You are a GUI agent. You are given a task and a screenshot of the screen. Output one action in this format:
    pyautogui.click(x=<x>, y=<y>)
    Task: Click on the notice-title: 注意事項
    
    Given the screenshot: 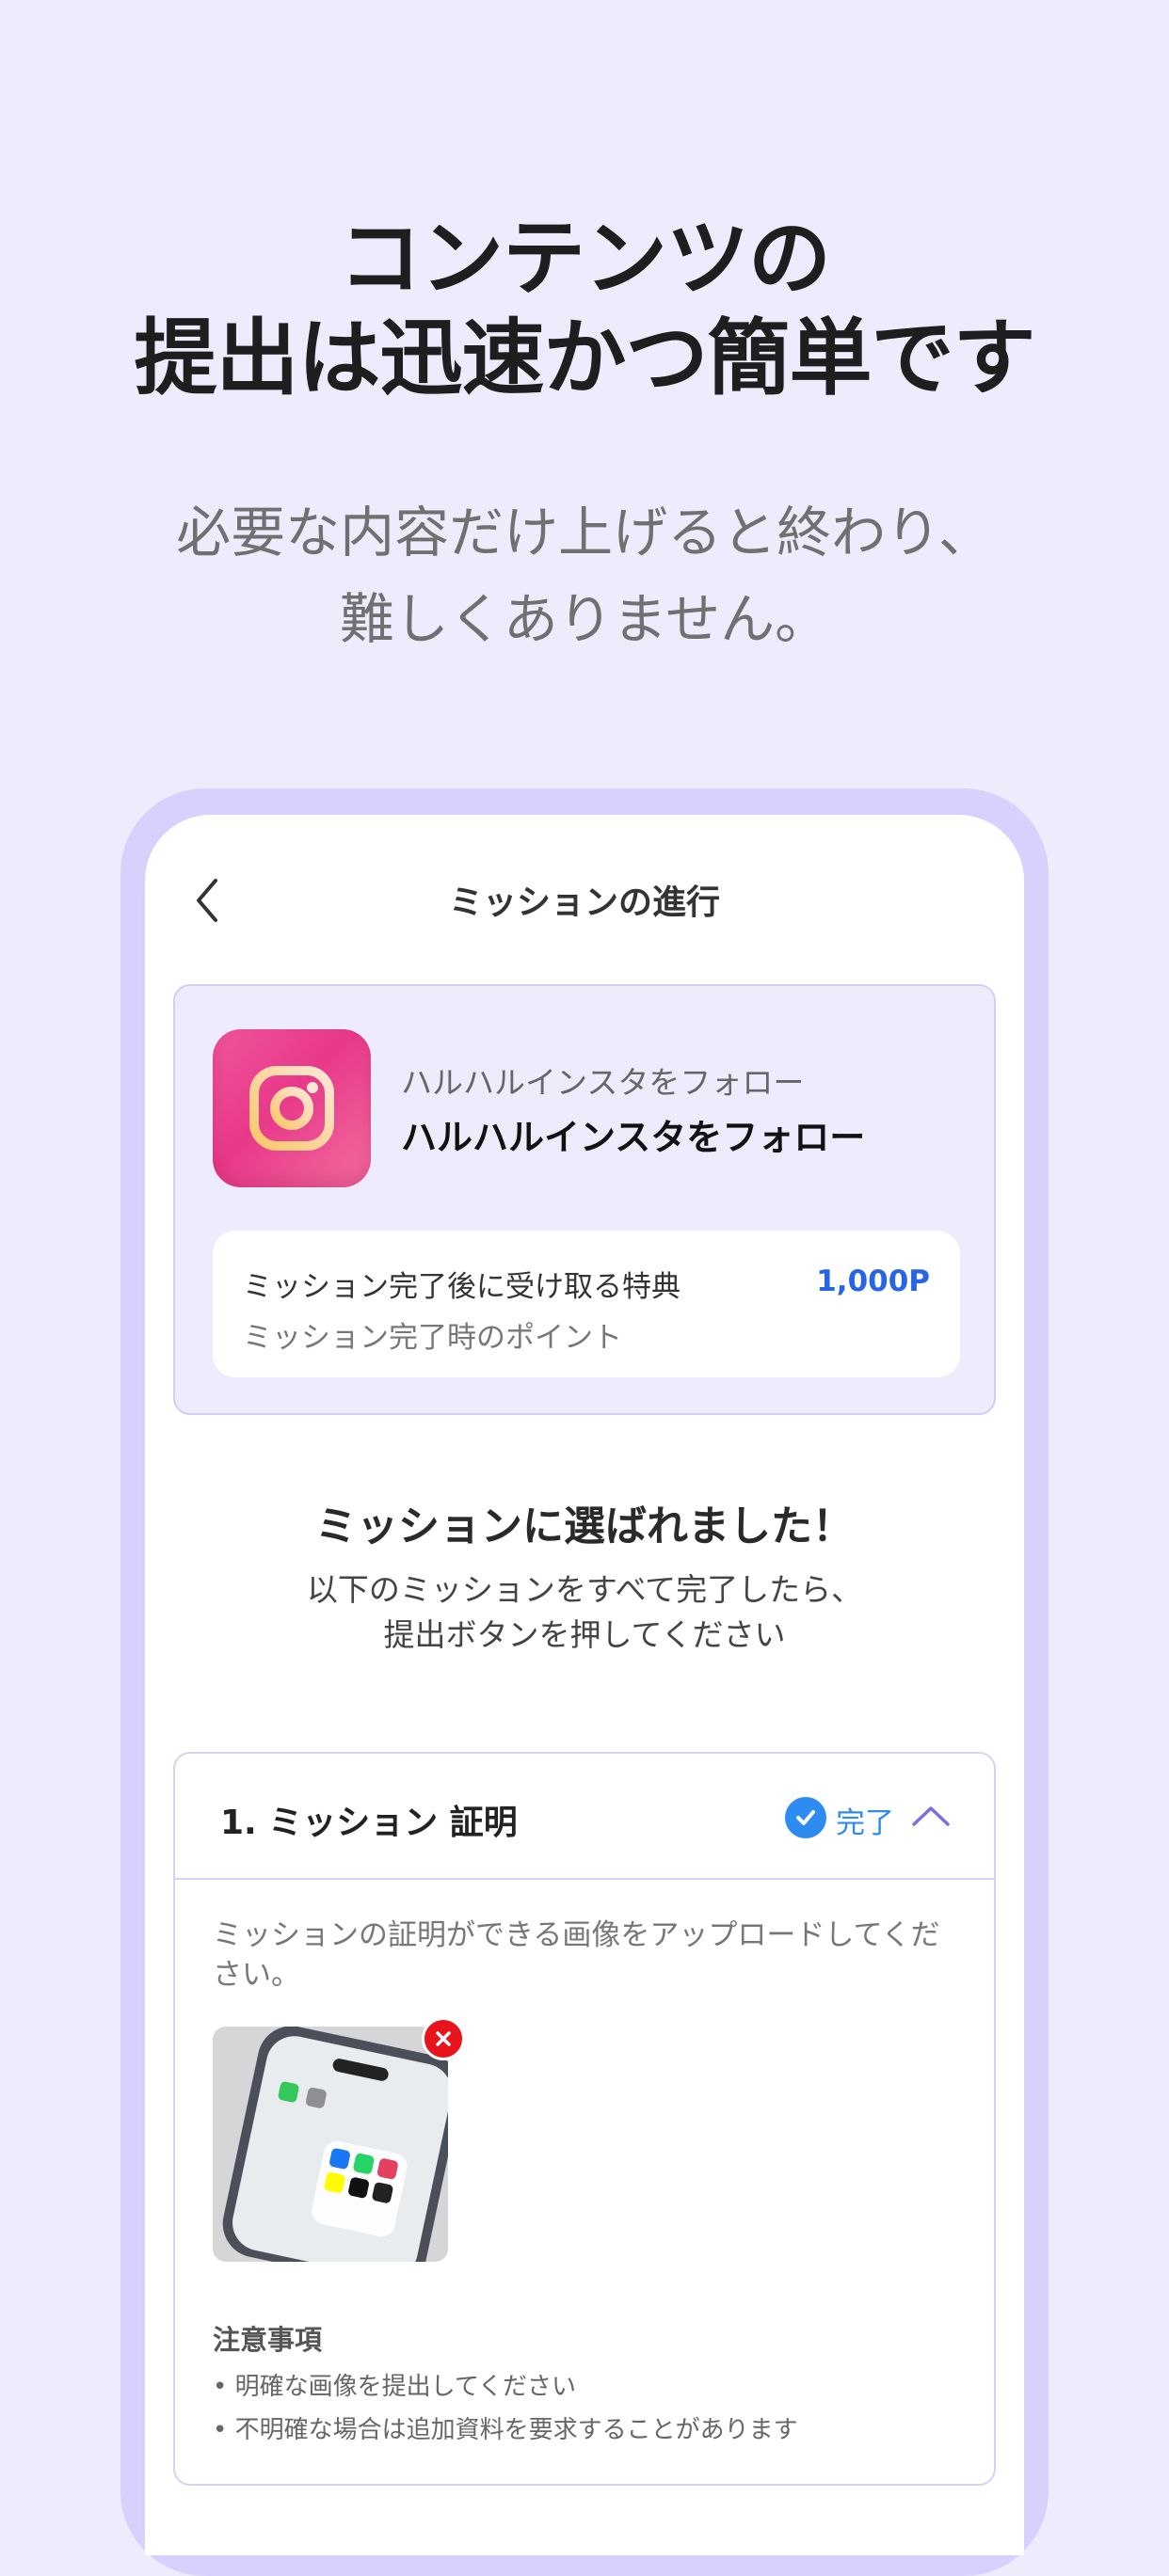 What is the action you would take?
    pyautogui.click(x=268, y=2340)
    